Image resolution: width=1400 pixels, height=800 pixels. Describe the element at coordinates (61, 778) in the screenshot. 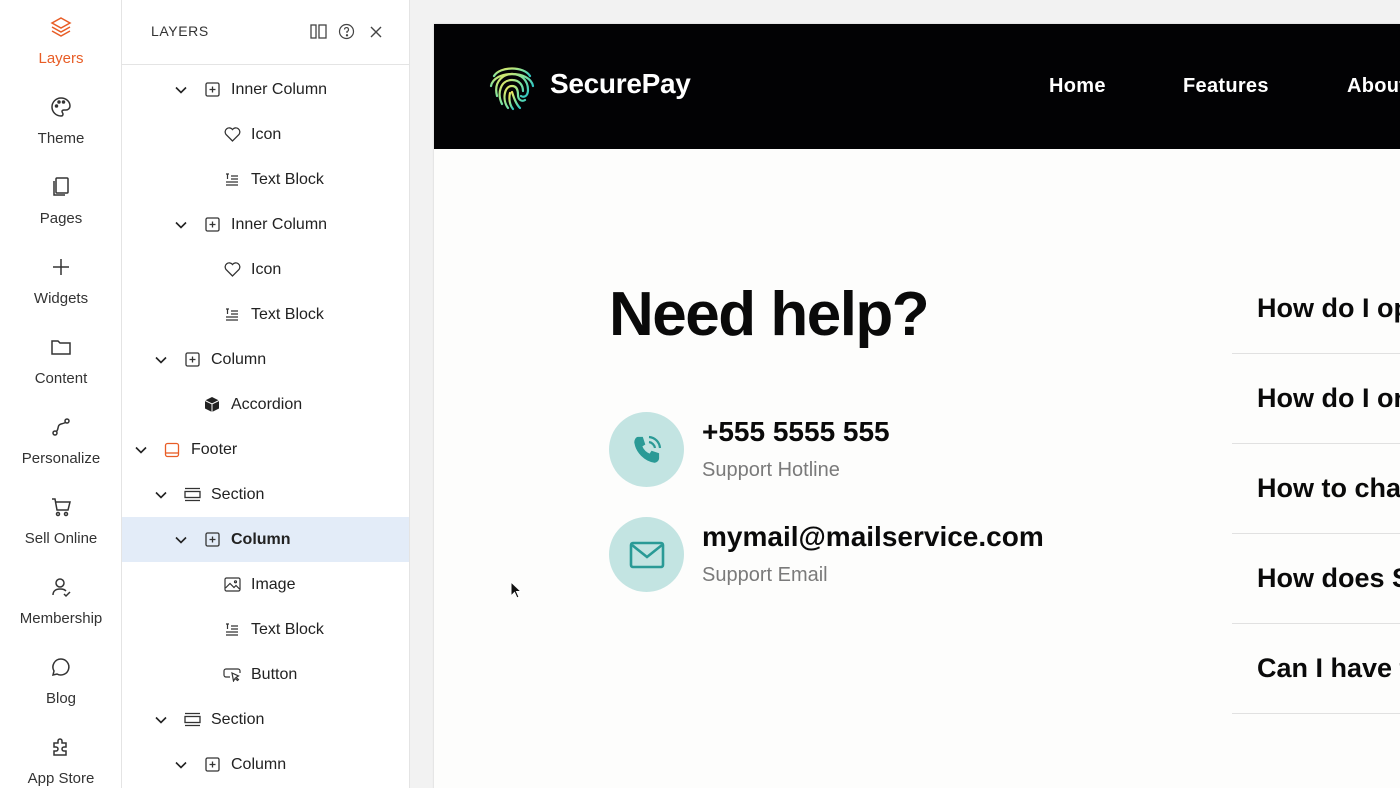

I see `rail-label: App Store` at that location.